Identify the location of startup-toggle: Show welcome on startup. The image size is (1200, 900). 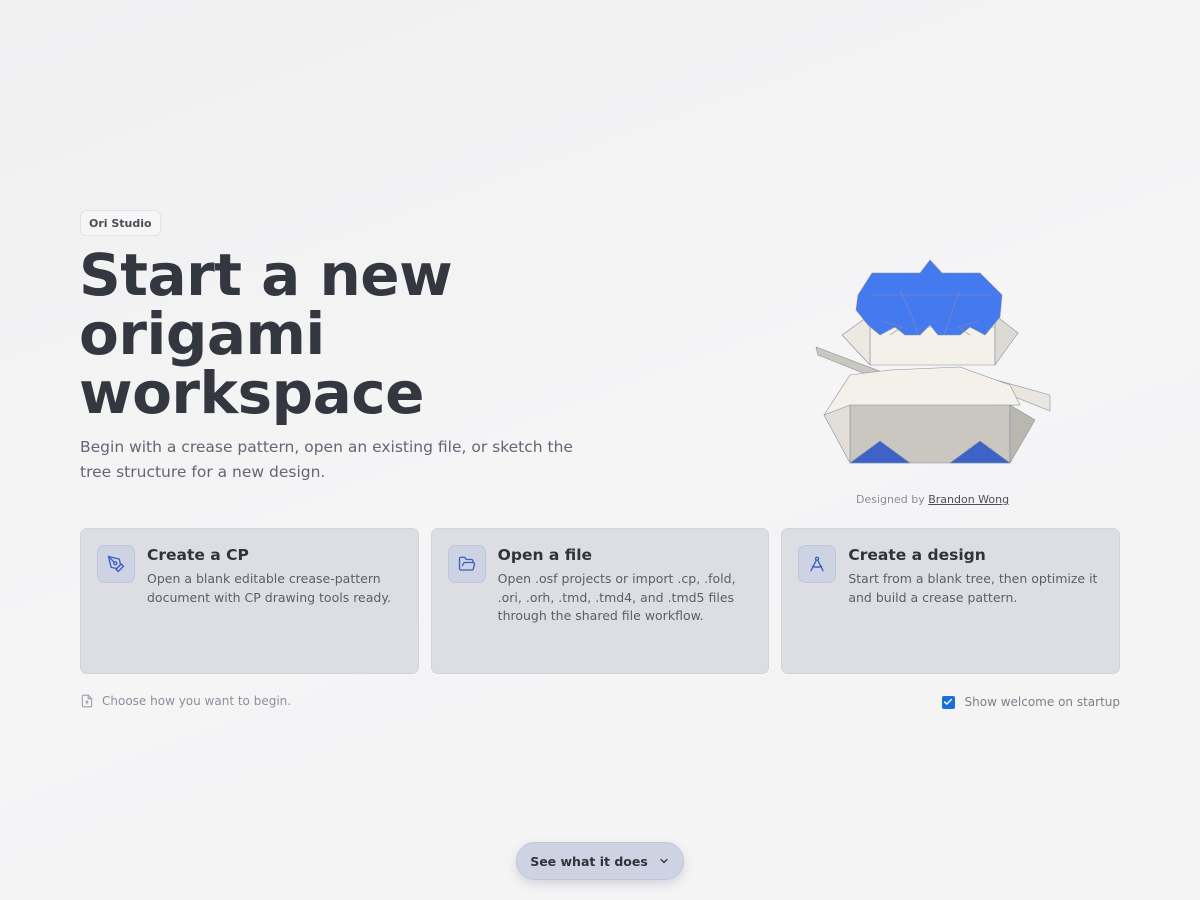
(1030, 702).